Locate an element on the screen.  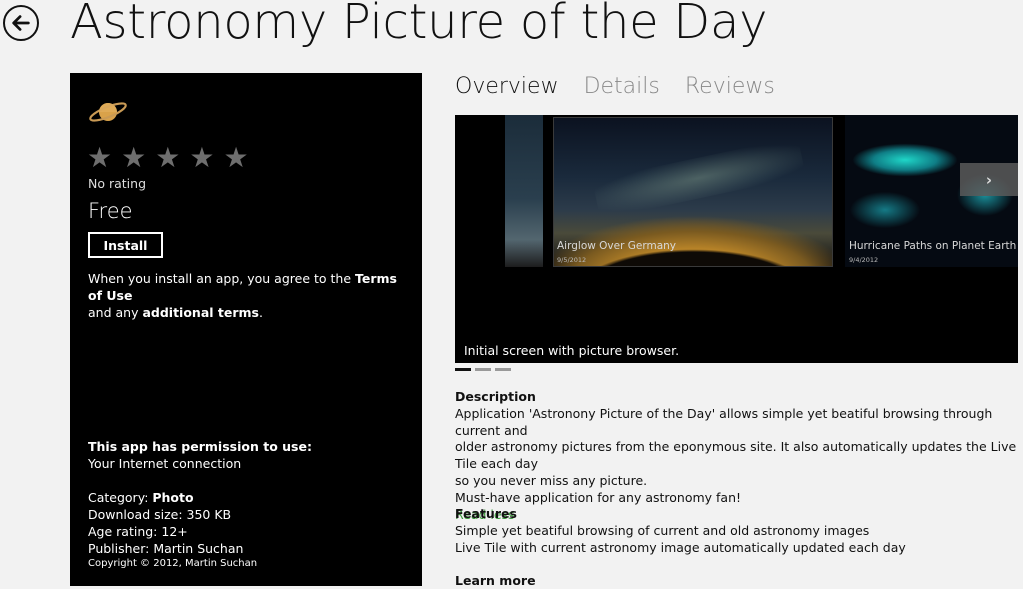
price: Free is located at coordinates (110, 211).